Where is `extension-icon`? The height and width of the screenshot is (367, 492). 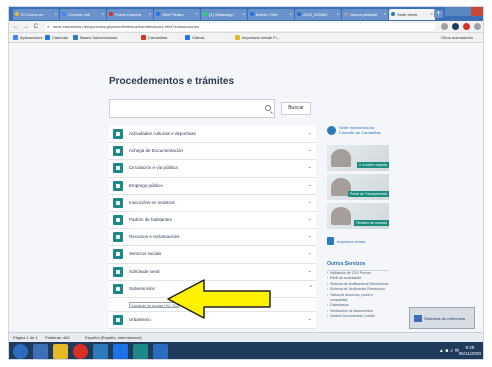 extension-icon is located at coordinates (455, 26).